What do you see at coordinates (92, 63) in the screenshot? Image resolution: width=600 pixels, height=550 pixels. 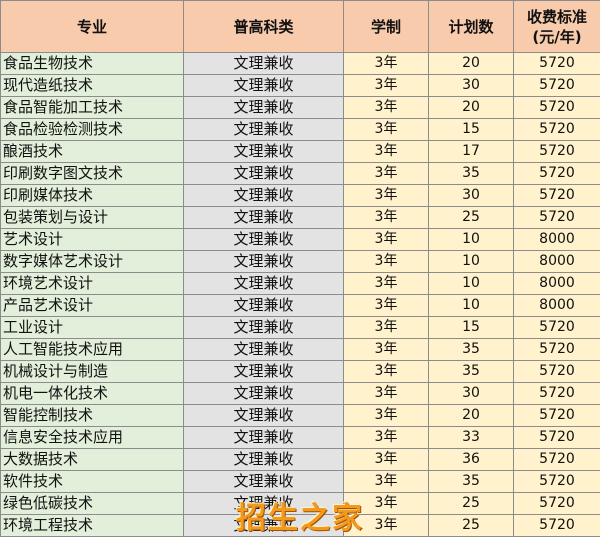 I see `cell-major: 食品生物技术` at bounding box center [92, 63].